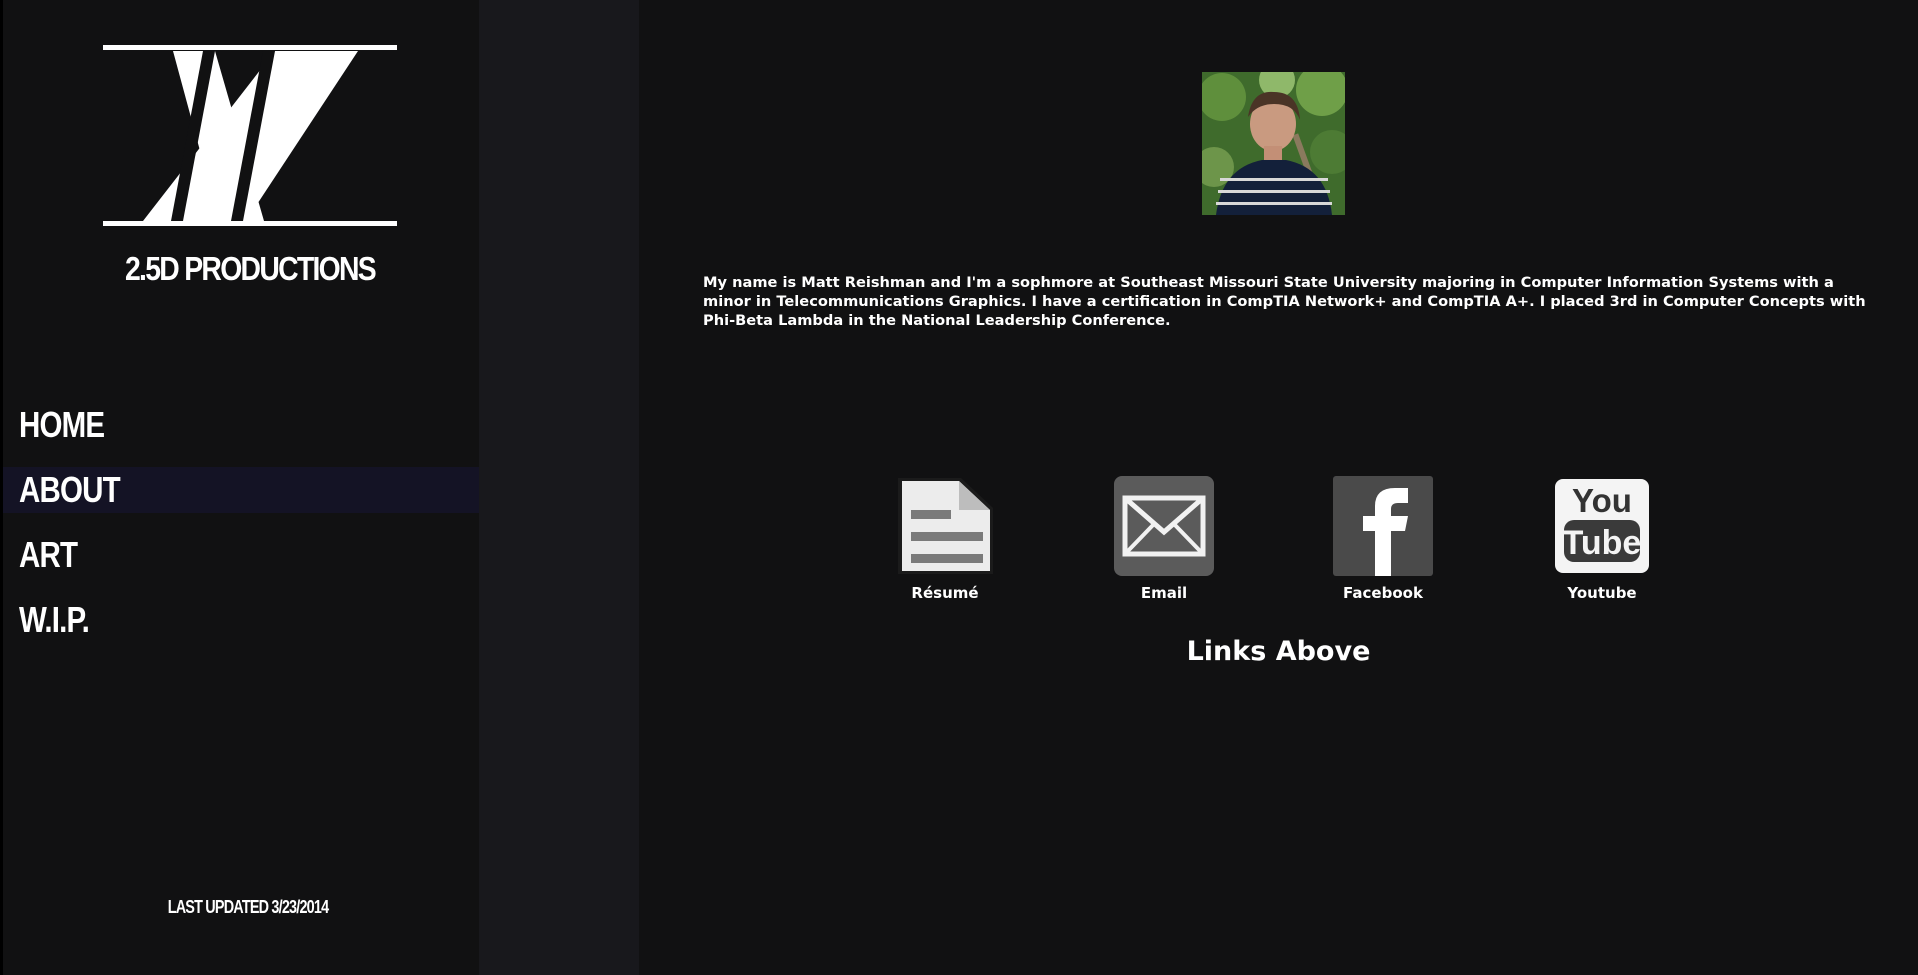 The image size is (1918, 975). Describe the element at coordinates (559, 487) in the screenshot. I see `sidebar-gutter` at that location.